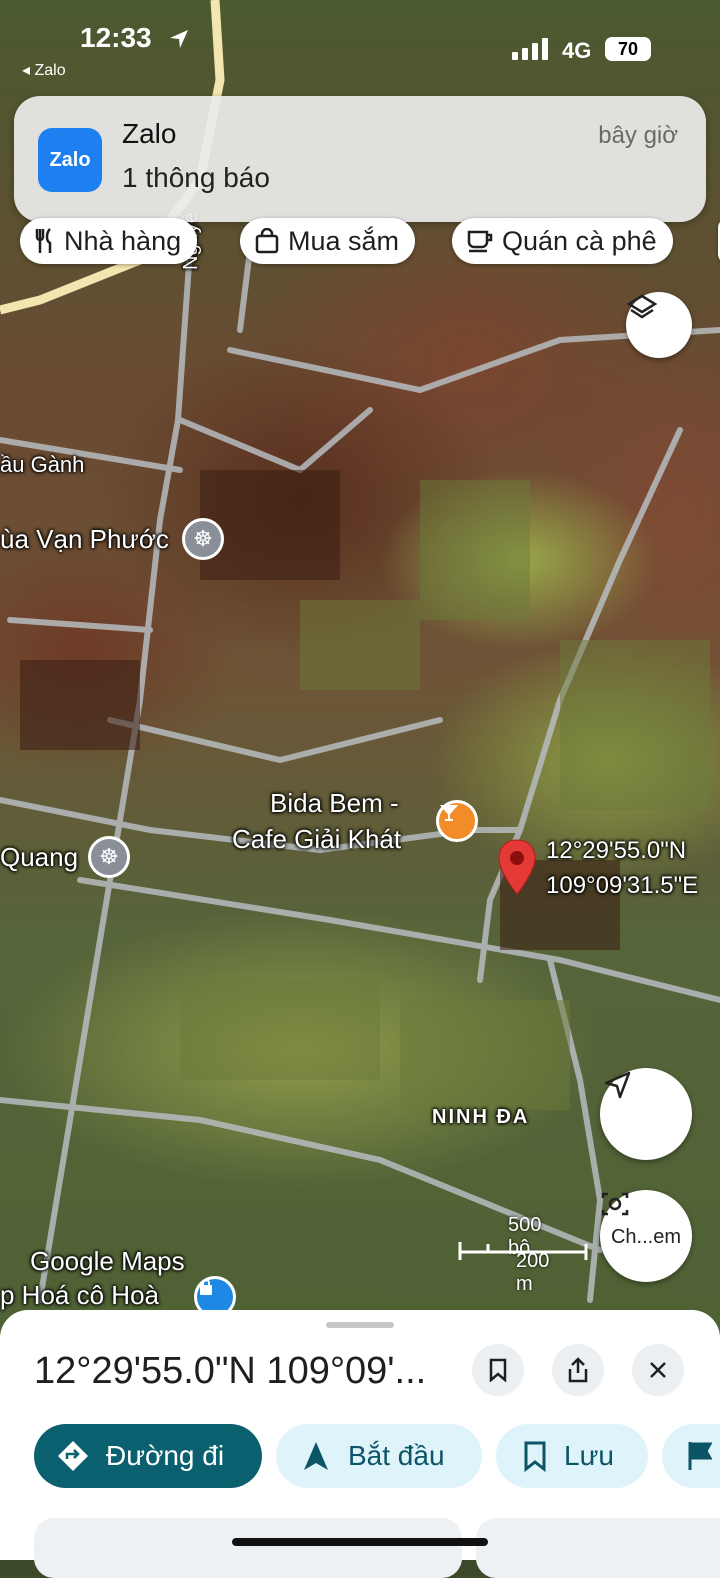  What do you see at coordinates (73, 1456) in the screenshot?
I see `directions-icon` at bounding box center [73, 1456].